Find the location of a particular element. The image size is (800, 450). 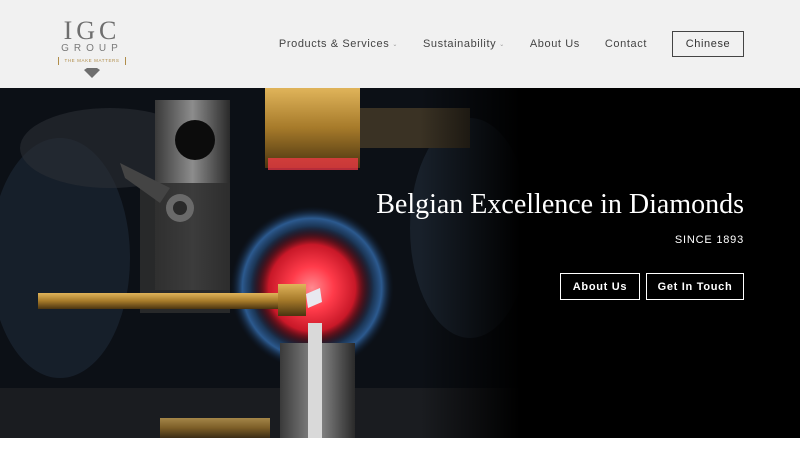

hero-button-group: About Us Get In Touch is located at coordinates (652, 286).